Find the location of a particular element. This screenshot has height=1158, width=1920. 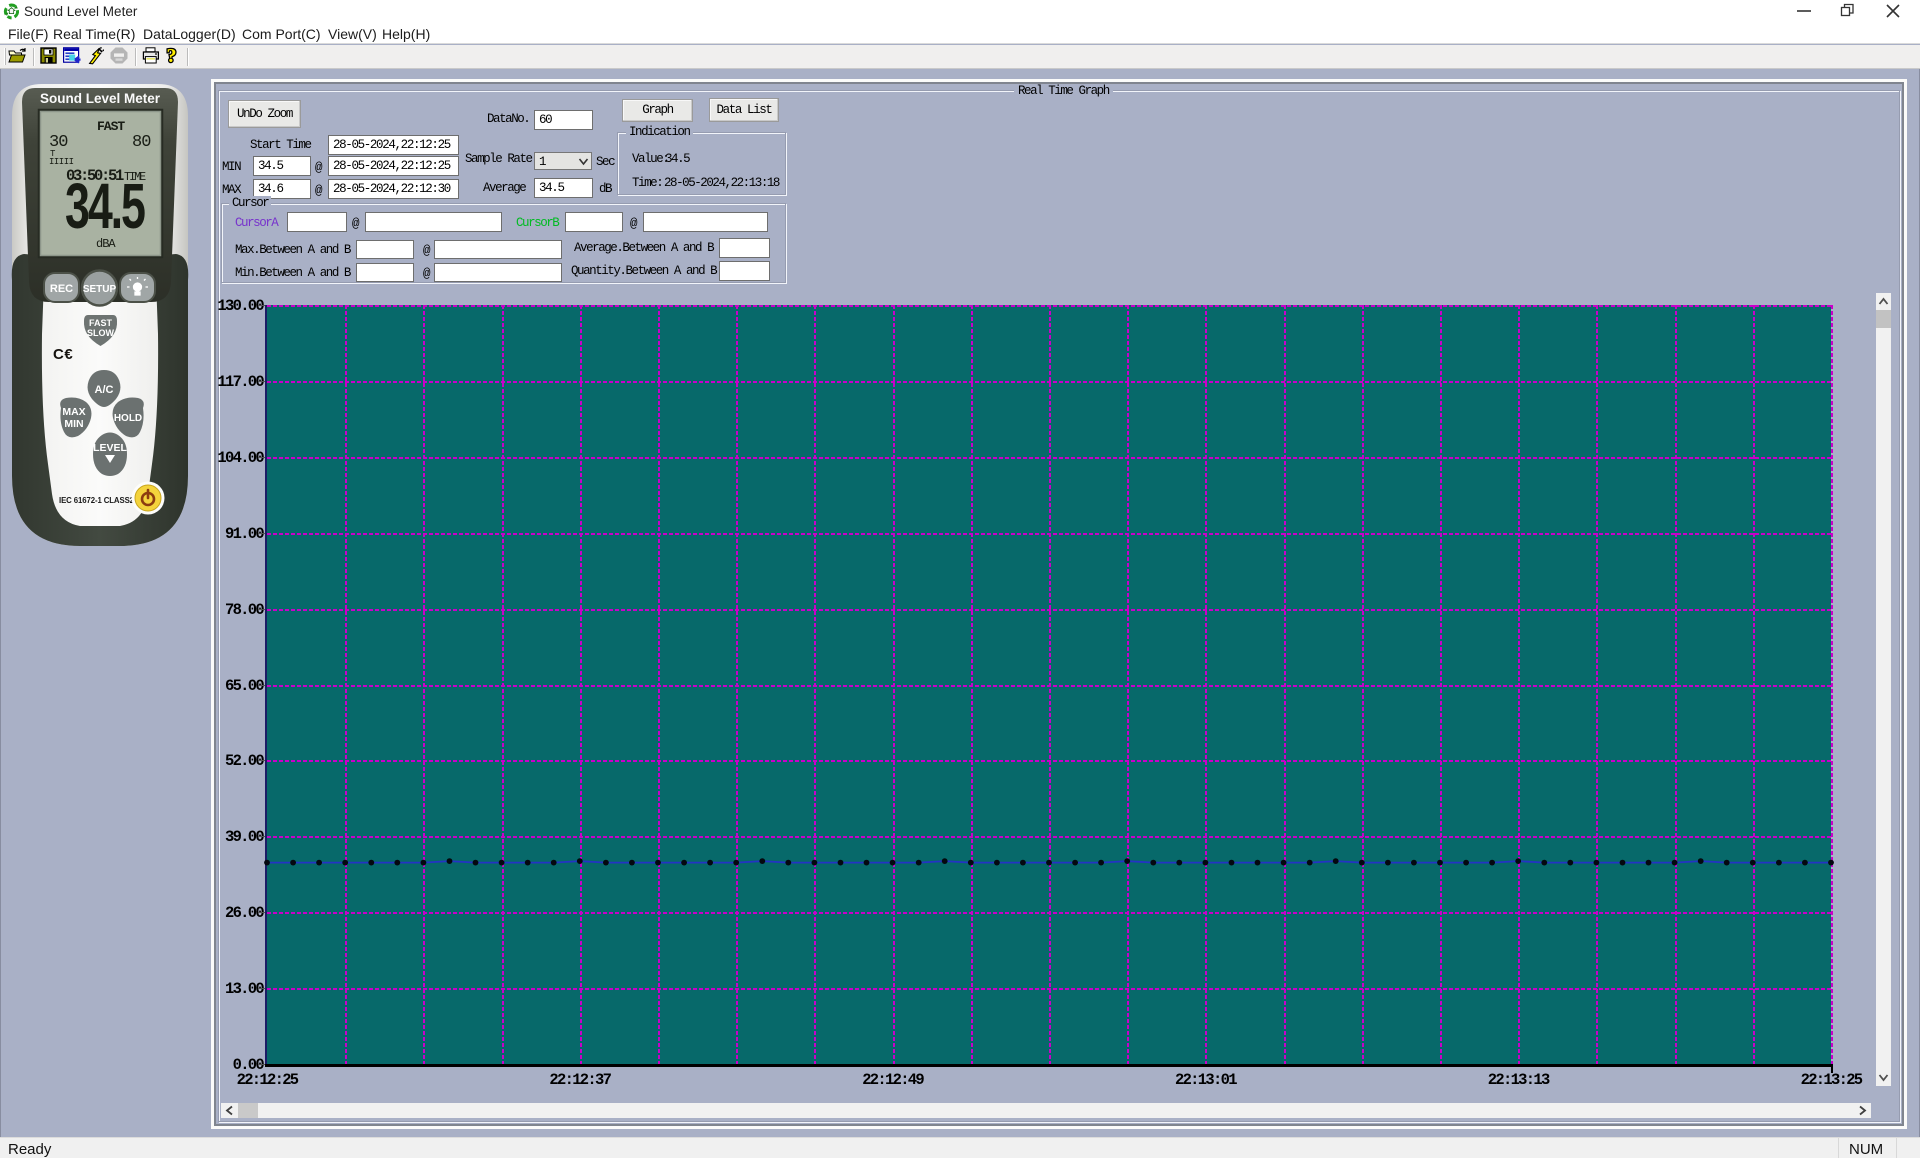

svg-text: REC is located at coordinates (61, 289).